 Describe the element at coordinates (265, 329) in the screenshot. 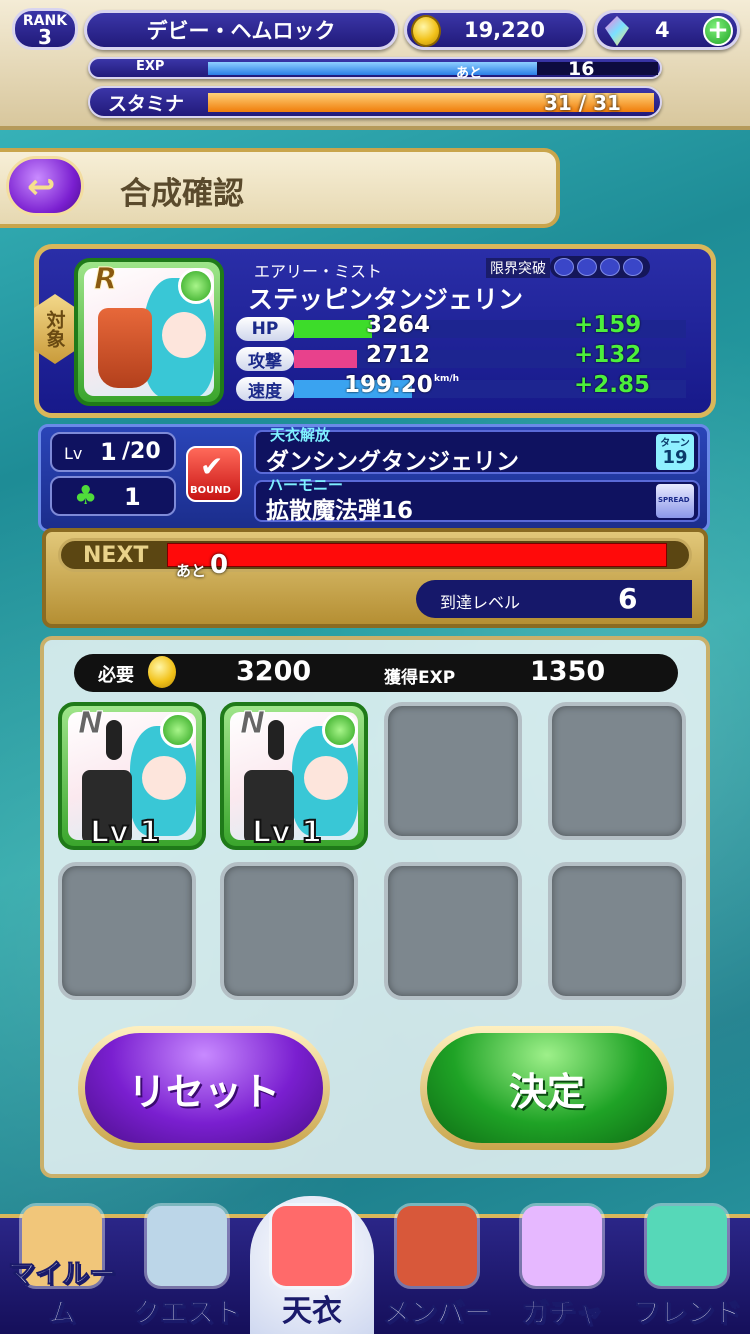

I see `stat-label: HP` at that location.